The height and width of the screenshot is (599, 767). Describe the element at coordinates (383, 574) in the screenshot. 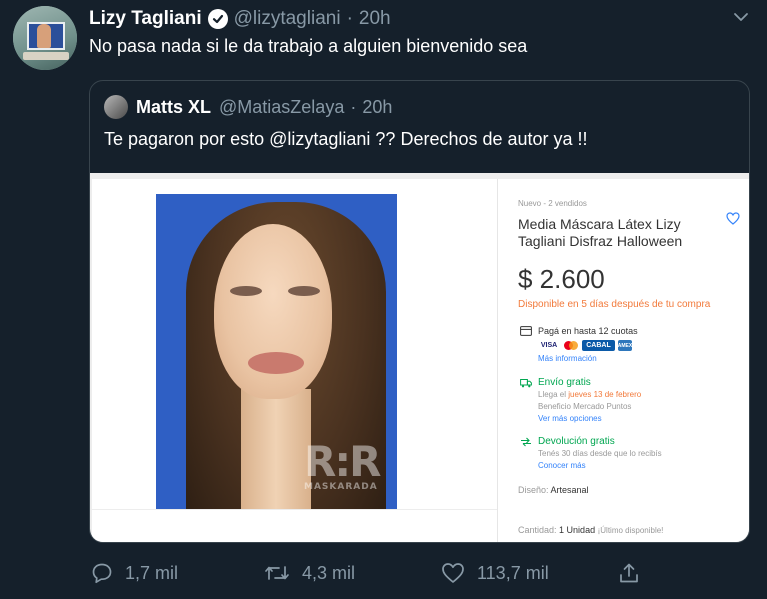

I see `tweet-action-bar: 1,7 mil 4,3 mil 113,7 mil` at that location.